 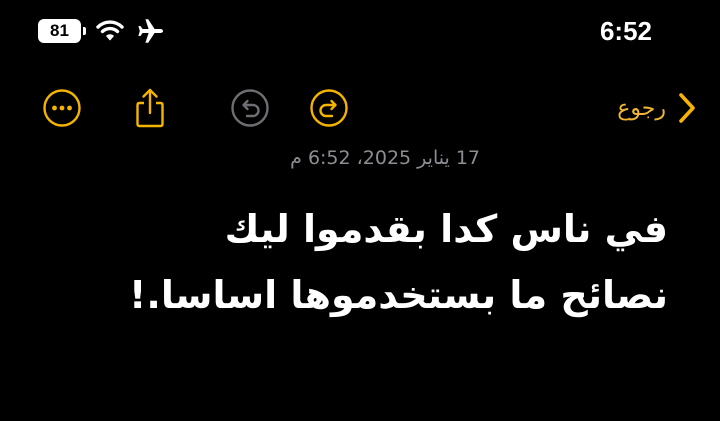 I want to click on more-options-button, so click(x=62, y=108).